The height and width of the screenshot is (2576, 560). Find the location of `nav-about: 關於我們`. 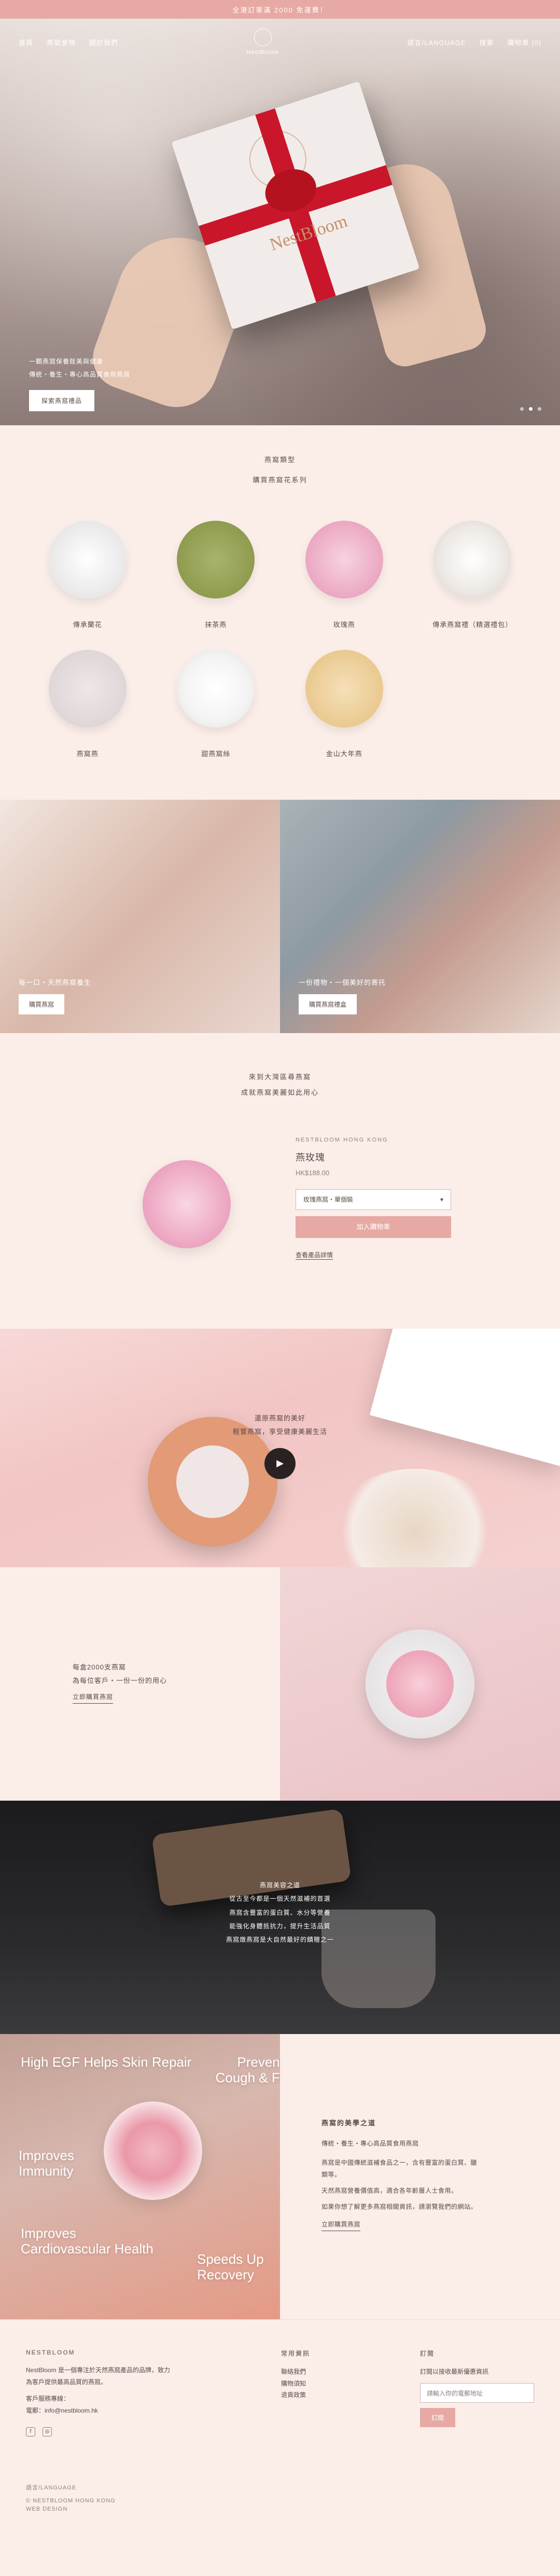

nav-about: 關於我們 is located at coordinates (103, 42).